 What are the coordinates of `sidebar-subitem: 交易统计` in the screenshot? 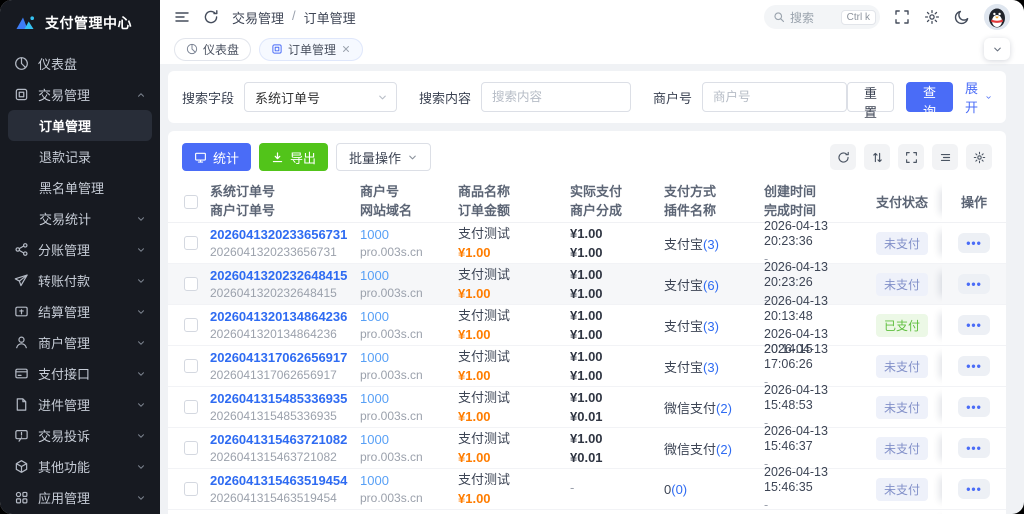 It's located at (80, 218).